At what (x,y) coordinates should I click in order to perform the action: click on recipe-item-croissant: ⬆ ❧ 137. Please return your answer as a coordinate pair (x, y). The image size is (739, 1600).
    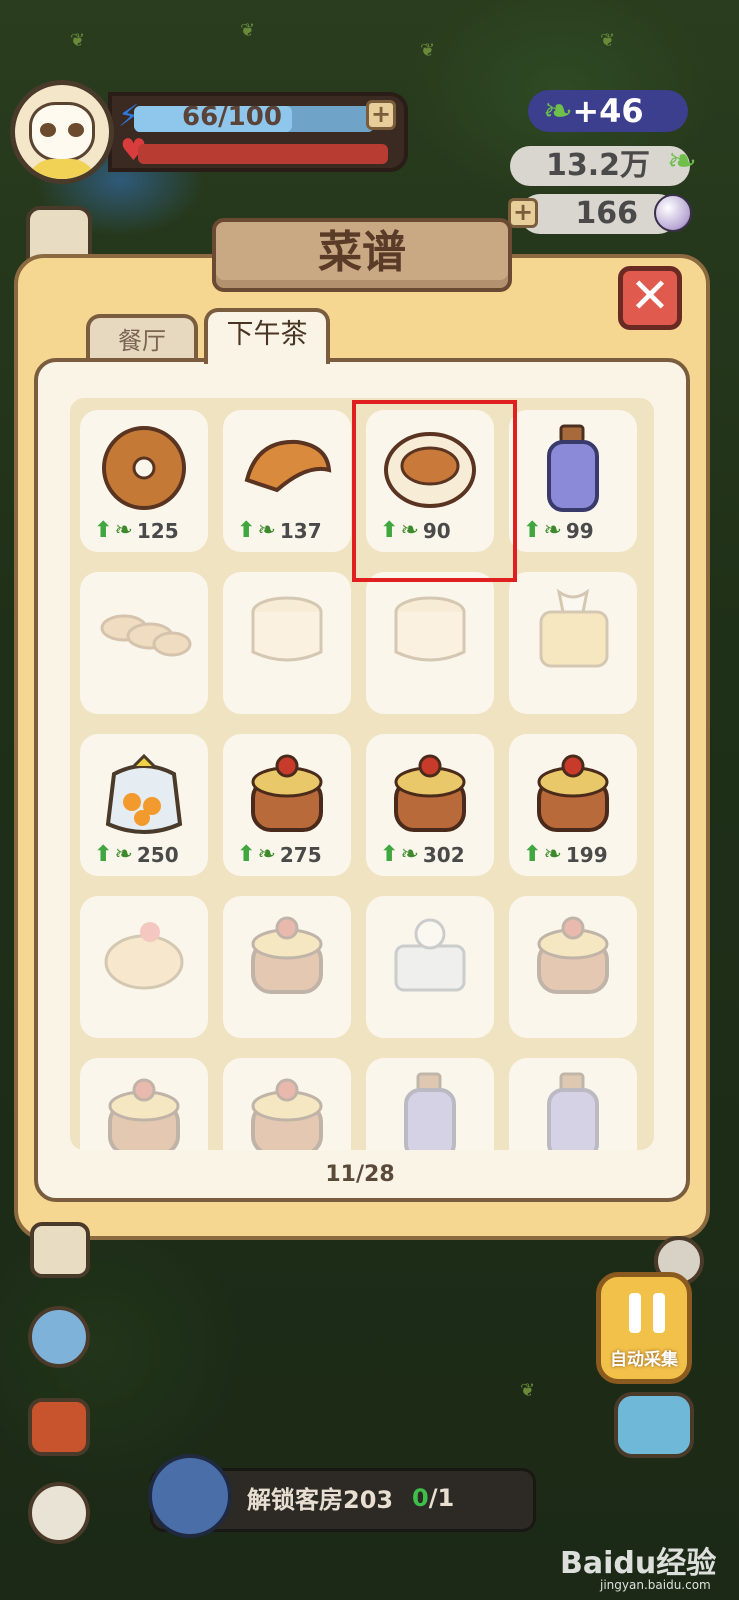
    Looking at the image, I should click on (287, 481).